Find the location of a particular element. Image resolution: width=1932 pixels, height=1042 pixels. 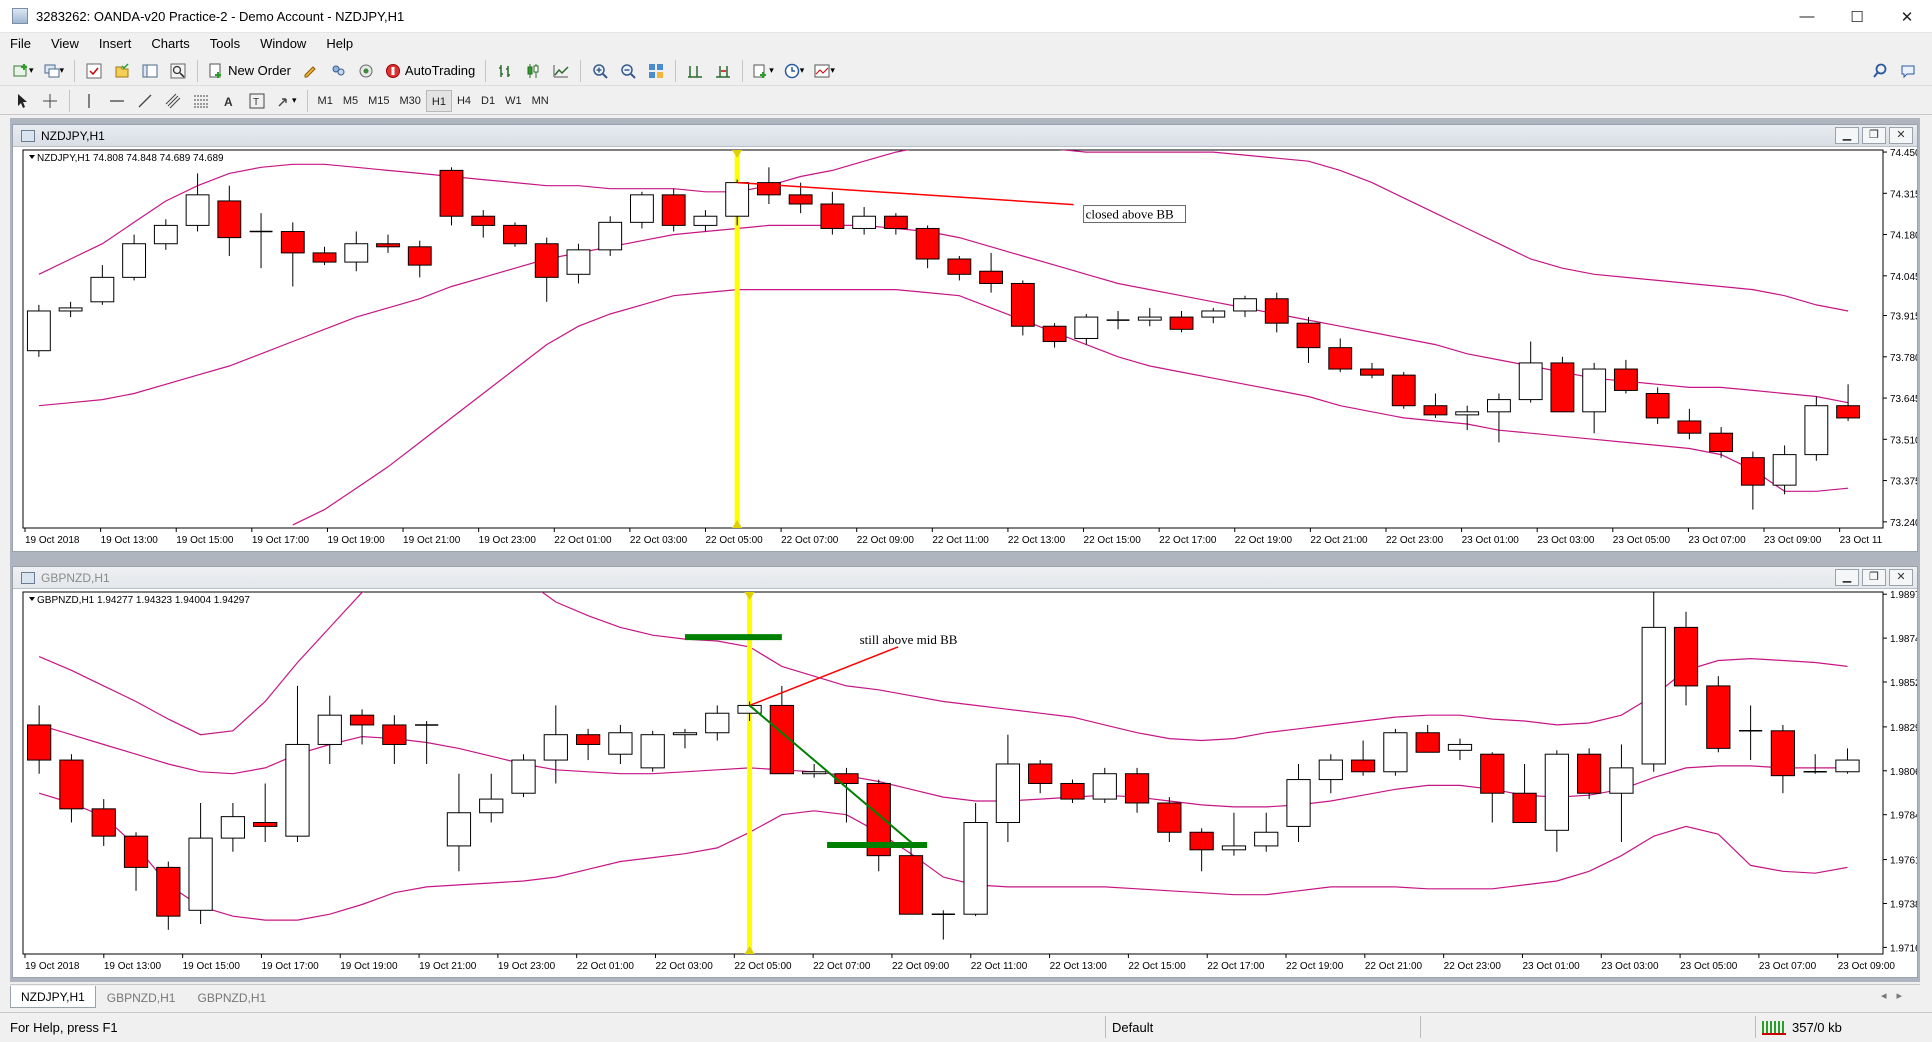

menu-tools: Tools is located at coordinates (225, 44).